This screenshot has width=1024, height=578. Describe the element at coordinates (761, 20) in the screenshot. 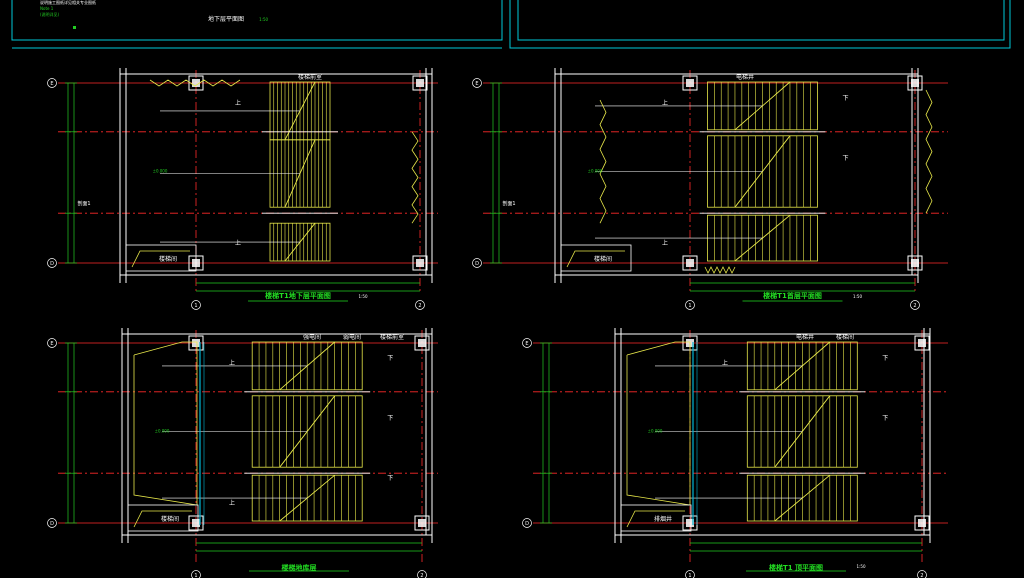

I see `title-frame-right-inner` at that location.